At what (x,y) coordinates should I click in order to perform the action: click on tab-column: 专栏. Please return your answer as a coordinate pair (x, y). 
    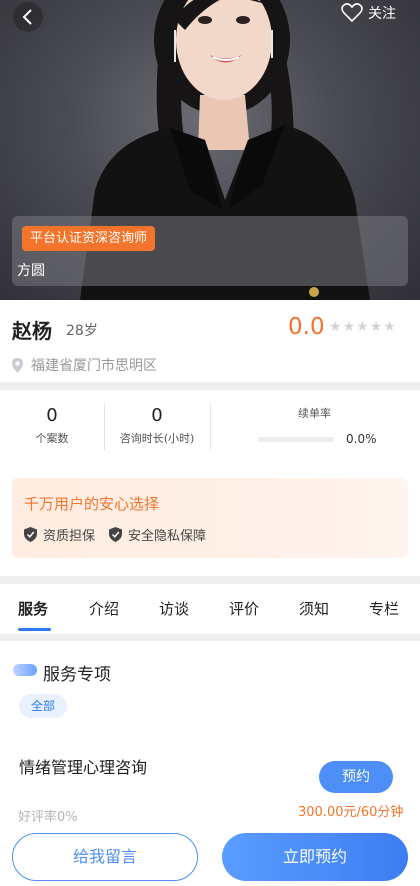
    Looking at the image, I should click on (384, 608).